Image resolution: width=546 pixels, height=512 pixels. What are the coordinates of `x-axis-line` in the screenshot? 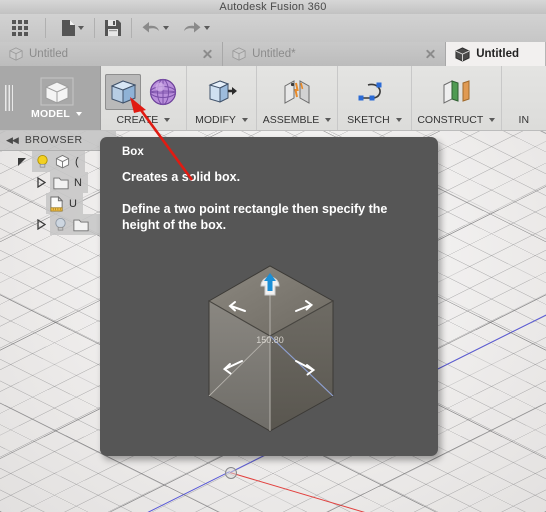 It's located at (387, 492).